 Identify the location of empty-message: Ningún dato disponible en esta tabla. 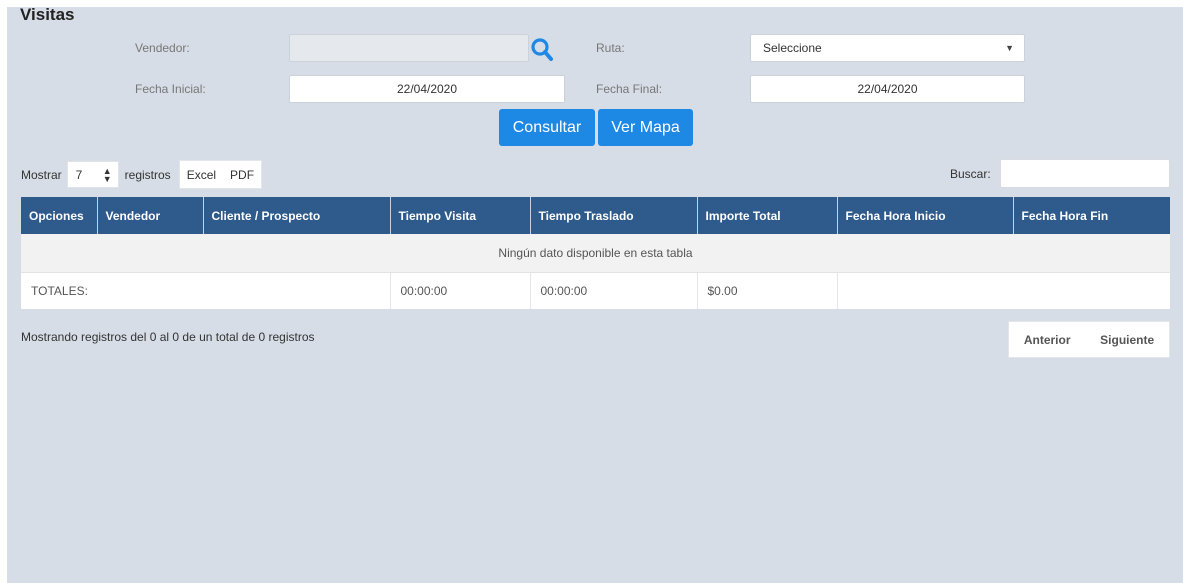
(595, 253).